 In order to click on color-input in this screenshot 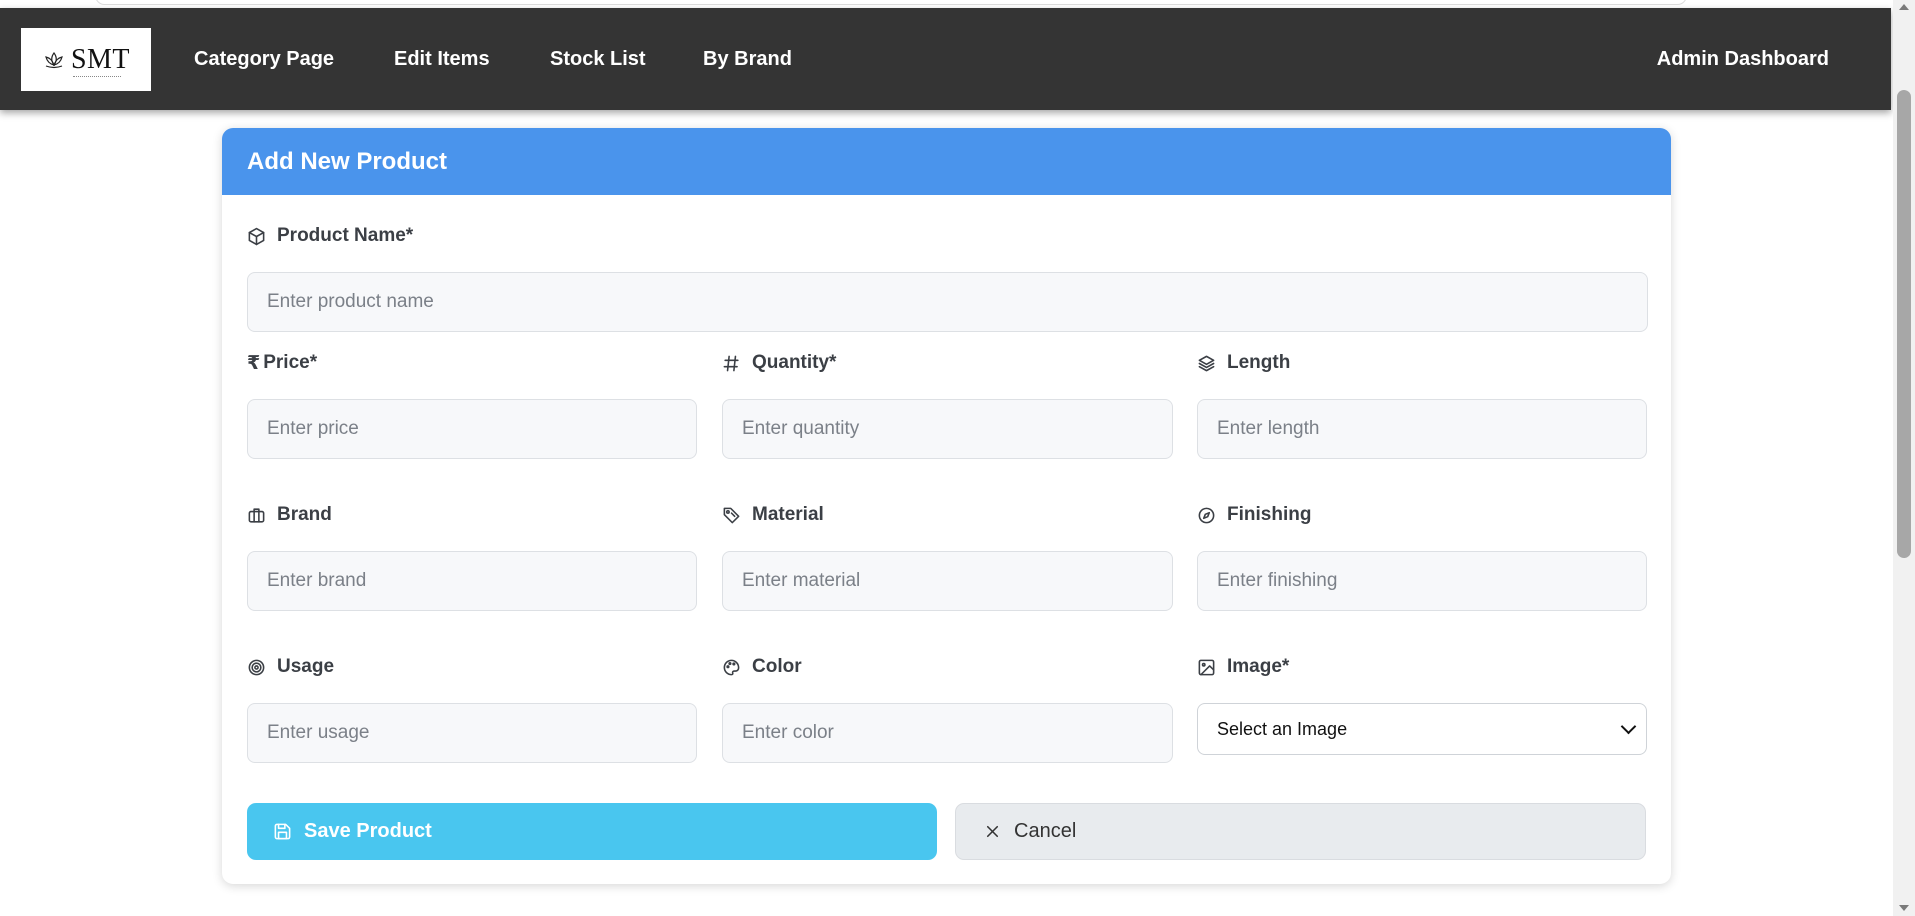, I will do `click(947, 733)`.